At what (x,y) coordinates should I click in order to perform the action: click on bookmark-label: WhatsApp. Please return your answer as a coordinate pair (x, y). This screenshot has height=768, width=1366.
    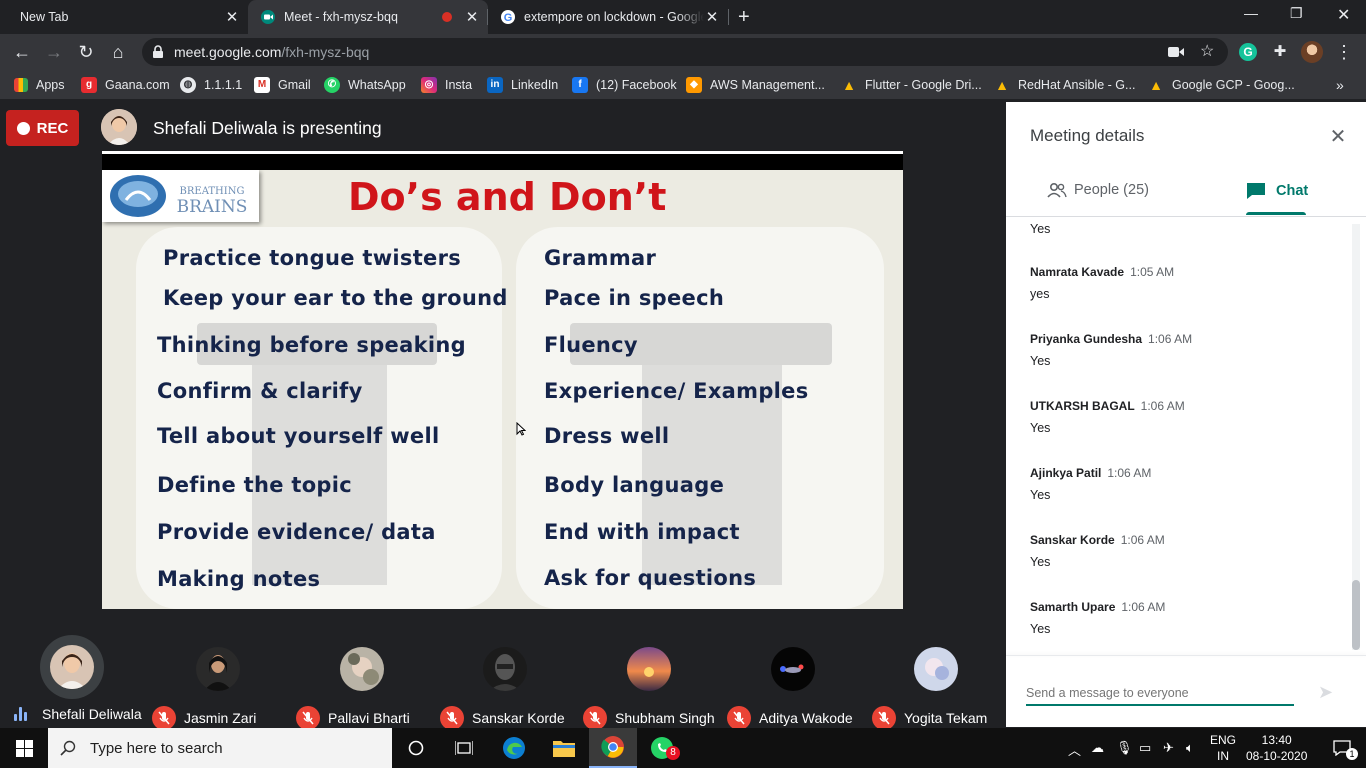
    Looking at the image, I should click on (377, 85).